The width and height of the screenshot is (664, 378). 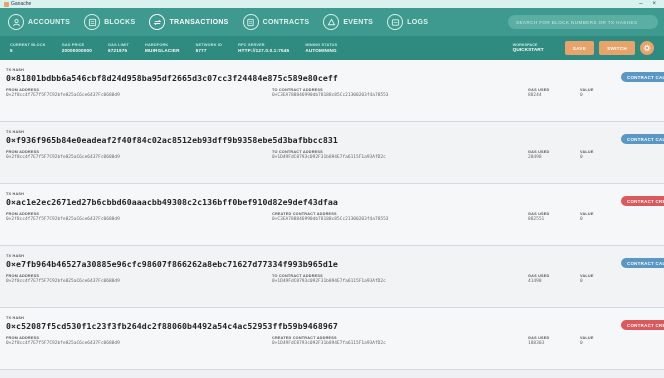 I want to click on stat-value: MUIRGLACIER, so click(x=162, y=50).